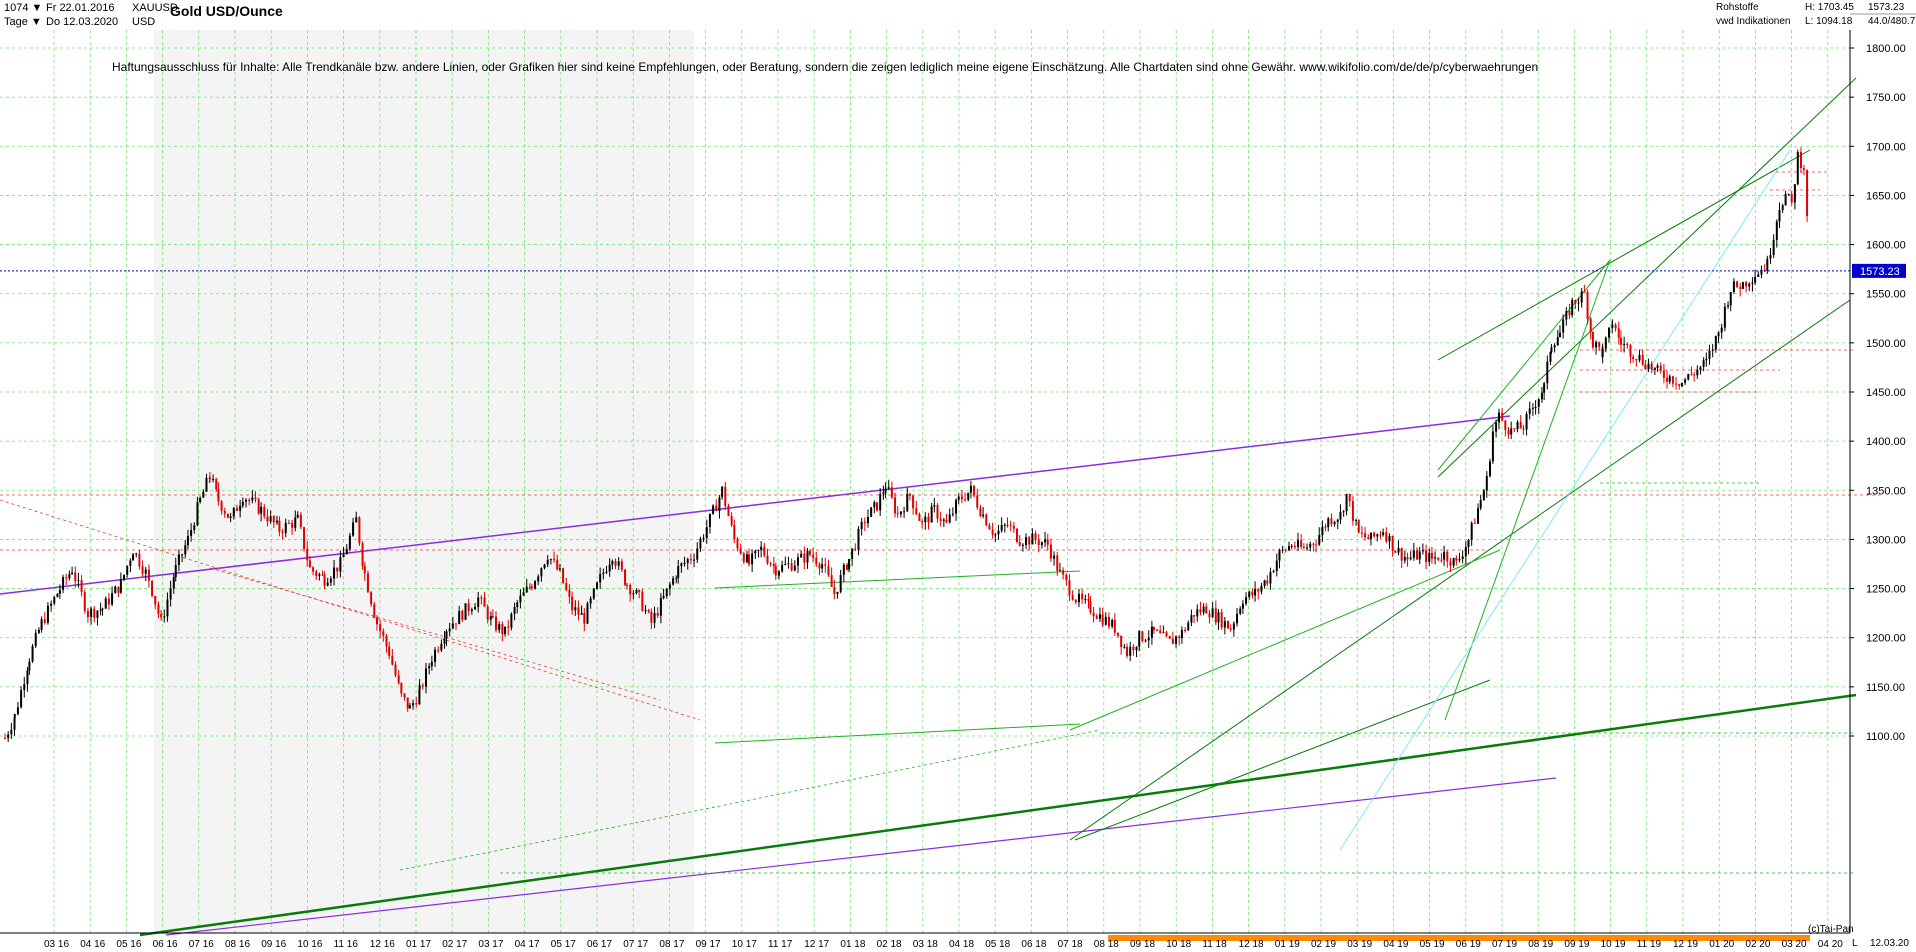  Describe the element at coordinates (144, 22) in the screenshot. I see `currency: USD` at that location.